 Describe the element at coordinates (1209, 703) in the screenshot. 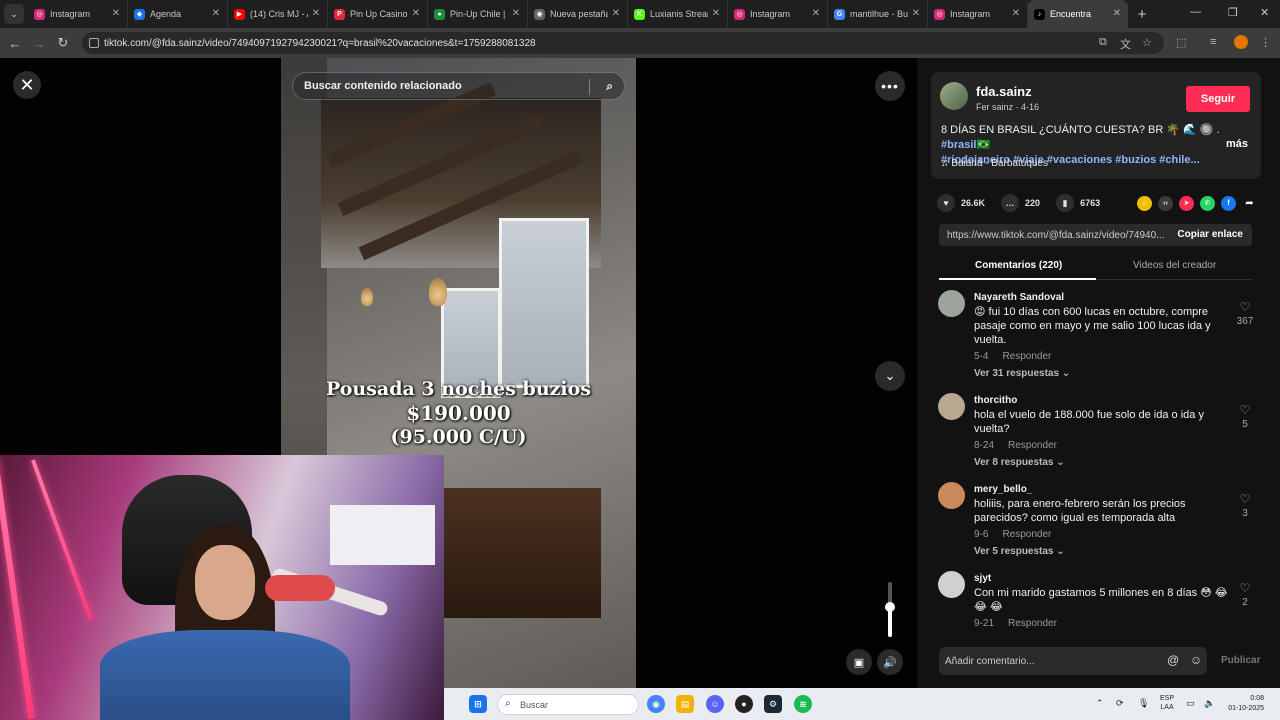

I see `volume-icon: 🔈` at that location.